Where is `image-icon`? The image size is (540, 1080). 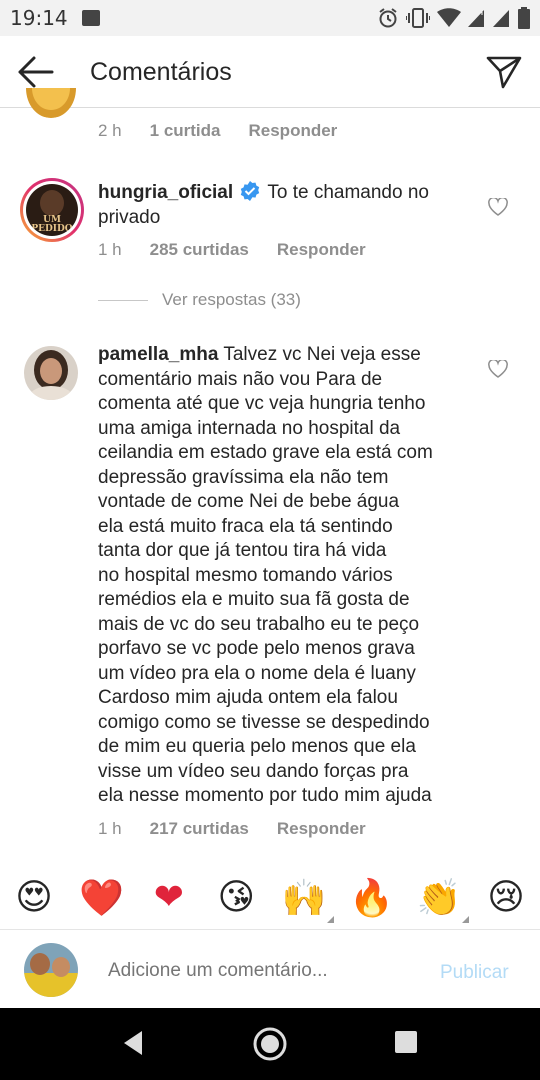
image-icon is located at coordinates (90, 18).